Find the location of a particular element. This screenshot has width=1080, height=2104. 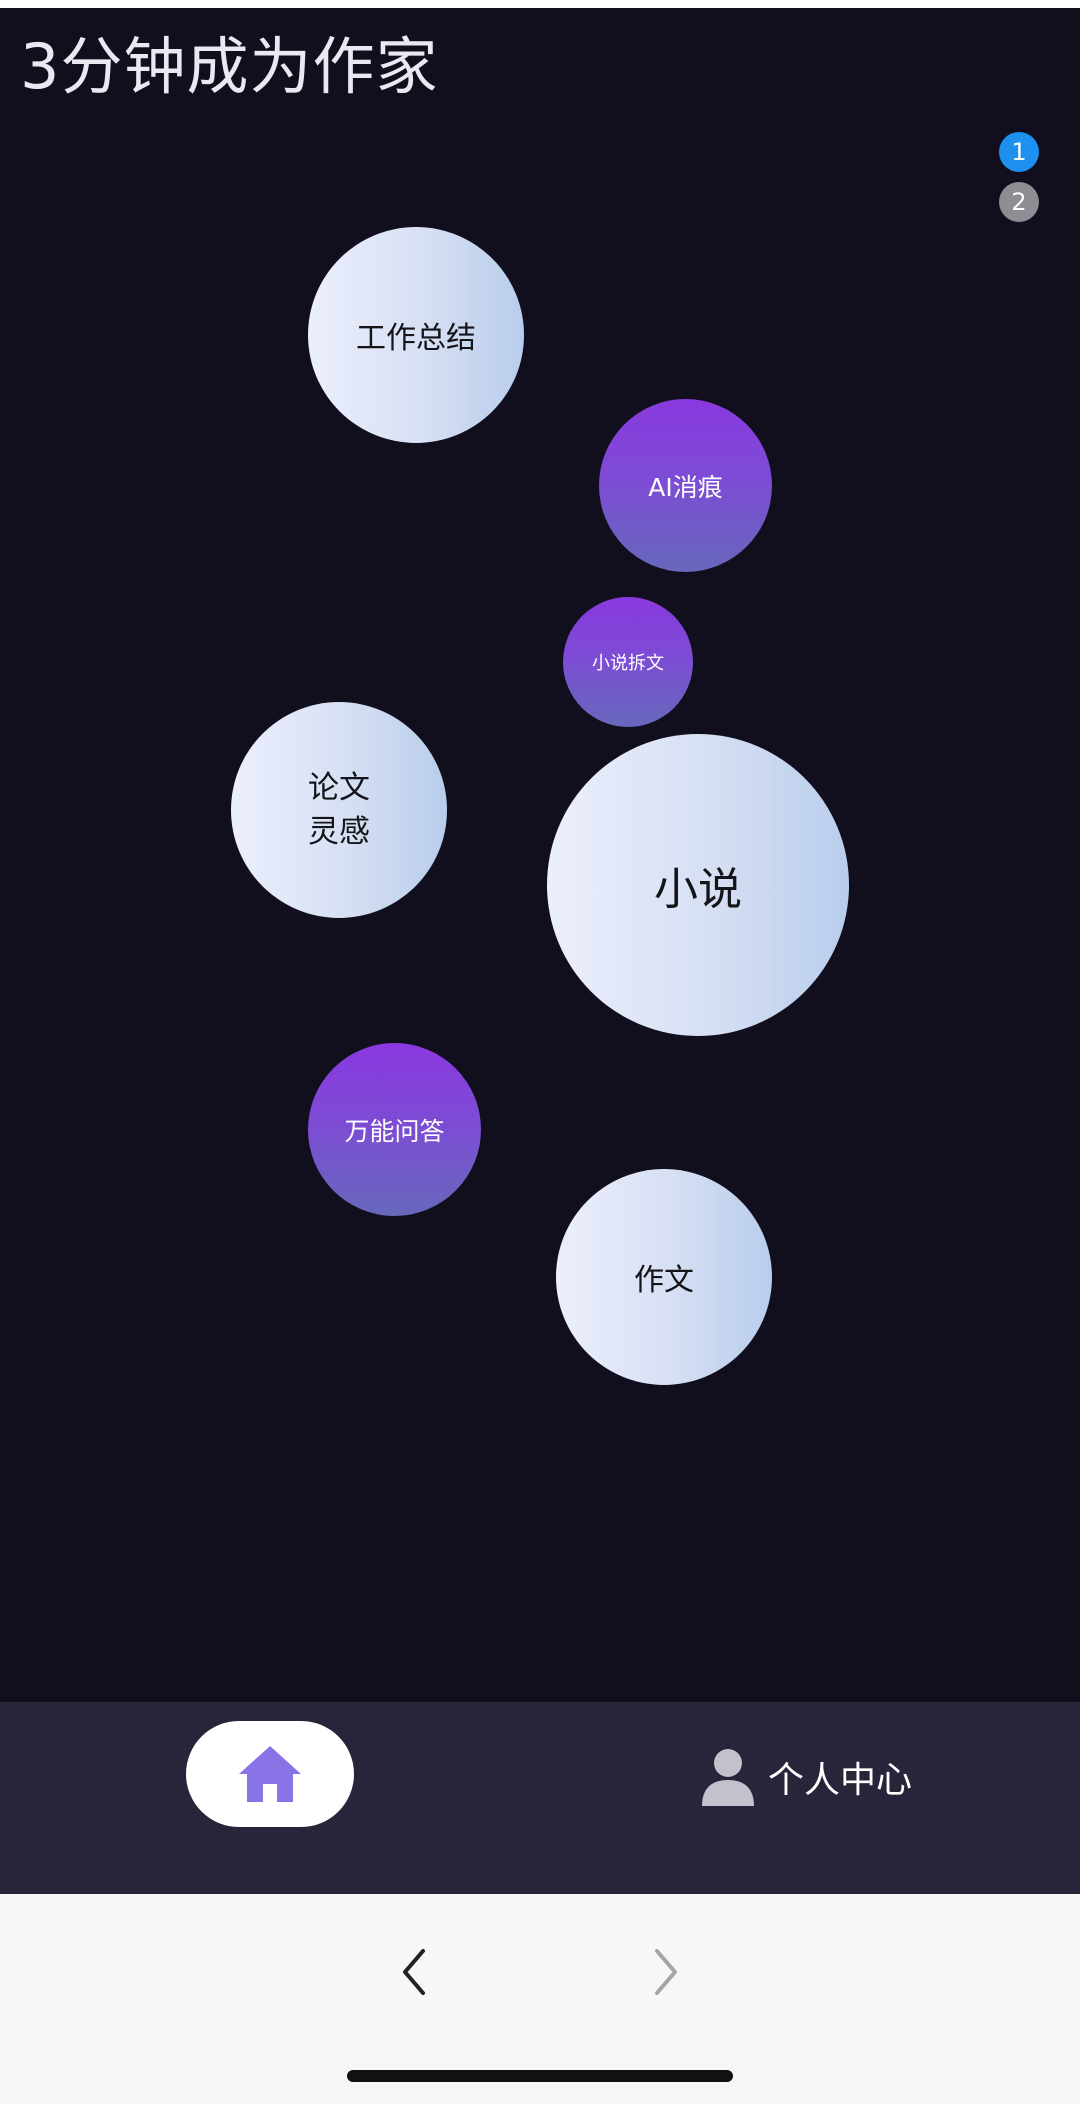

bubble-essay: 作文 is located at coordinates (664, 1277).